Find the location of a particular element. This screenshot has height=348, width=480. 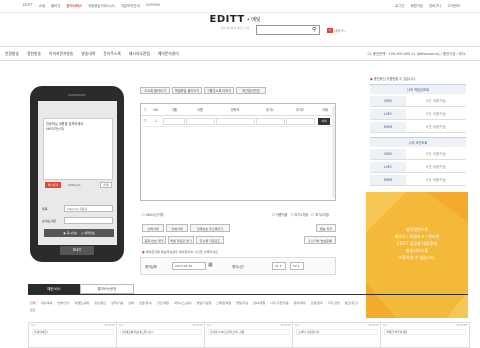

category-item: 반려/기념 is located at coordinates (117, 303).